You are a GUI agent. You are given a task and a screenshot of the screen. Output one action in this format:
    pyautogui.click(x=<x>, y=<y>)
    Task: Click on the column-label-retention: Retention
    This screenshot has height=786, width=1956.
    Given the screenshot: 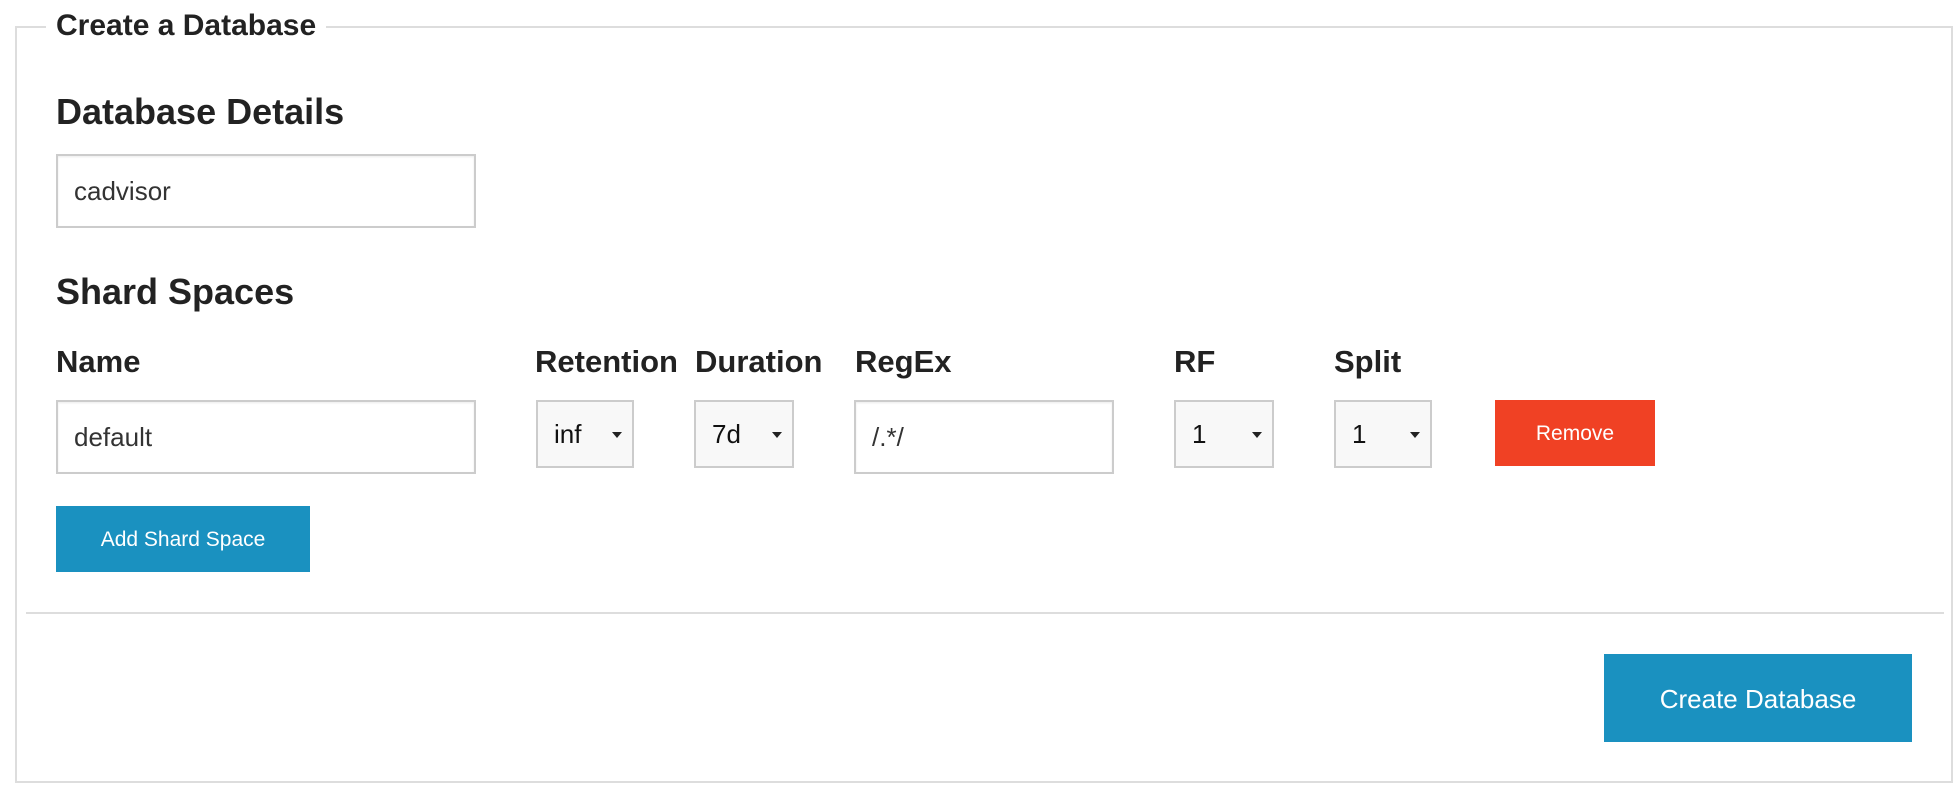 What is the action you would take?
    pyautogui.click(x=606, y=361)
    